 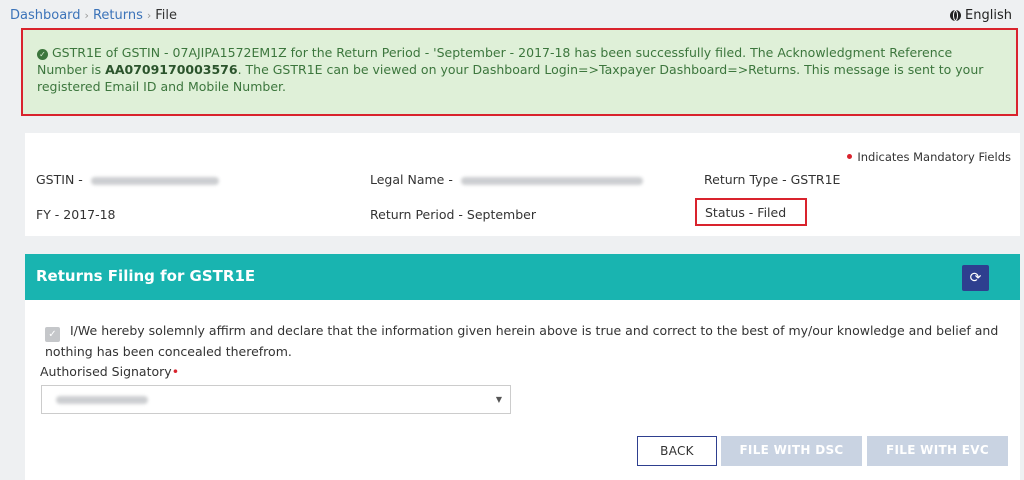 I want to click on mandatory-fields-note: Indicates Mandatory Fields, so click(x=929, y=157).